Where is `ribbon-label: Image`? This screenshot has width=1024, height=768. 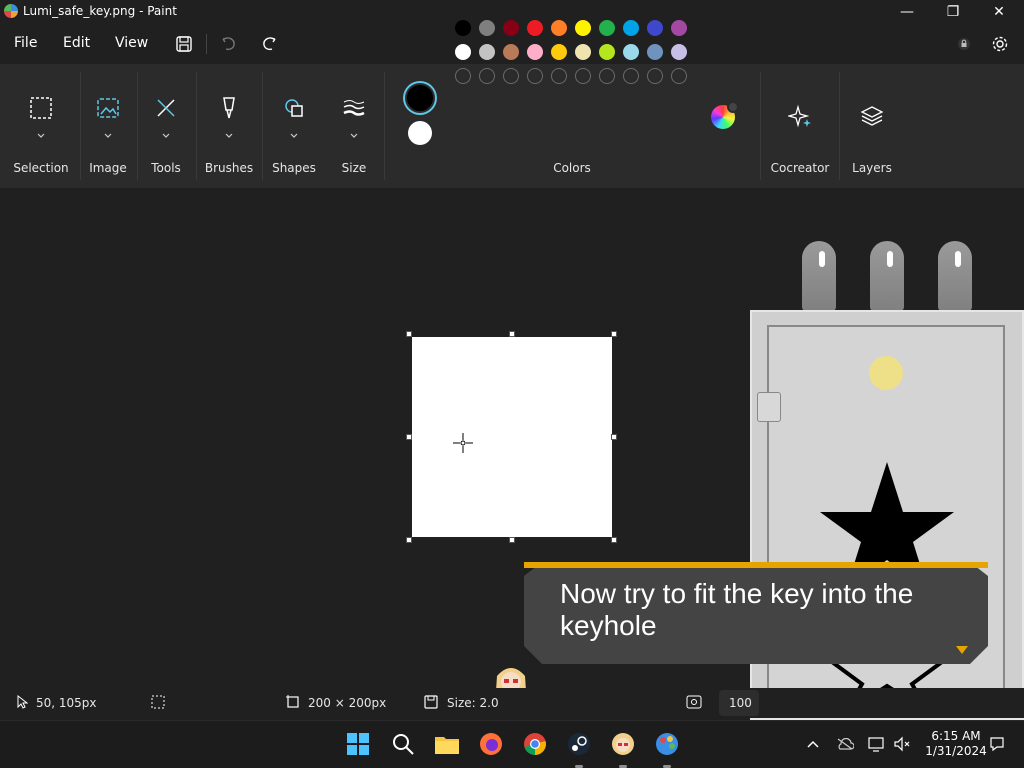 ribbon-label: Image is located at coordinates (108, 168).